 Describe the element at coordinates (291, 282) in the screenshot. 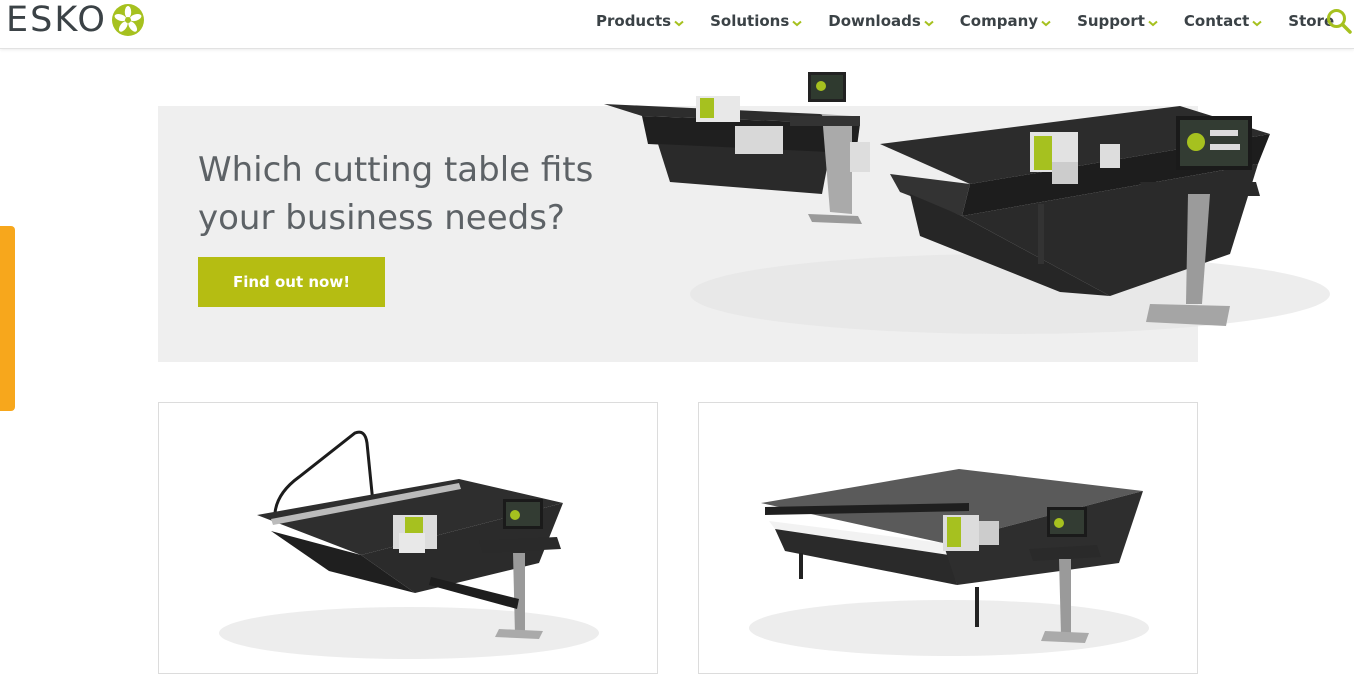

I see `find-out-now-button: Find out now!` at that location.